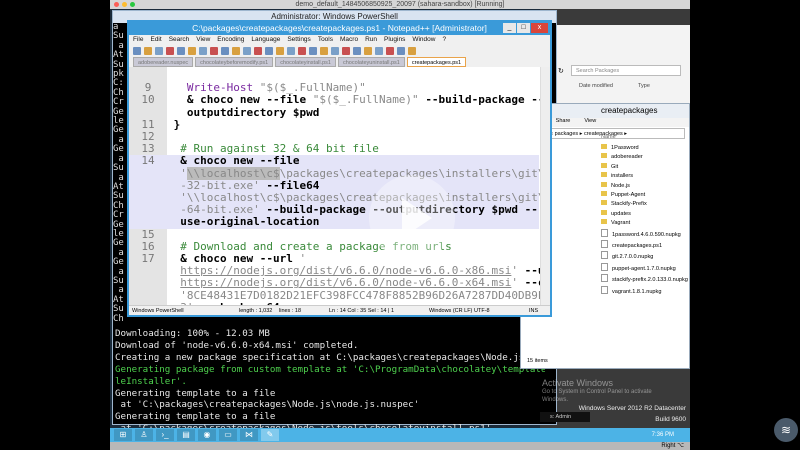 This screenshot has height=450, width=800. I want to click on menu-item: Encoding, so click(230, 40).